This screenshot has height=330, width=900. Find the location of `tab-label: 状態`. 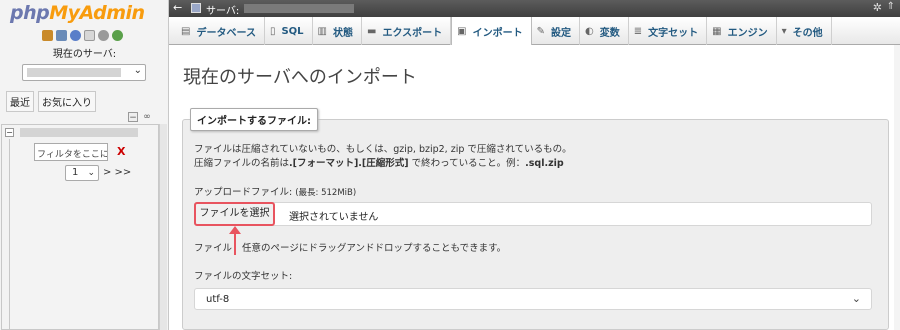

tab-label: 状態 is located at coordinates (343, 33).